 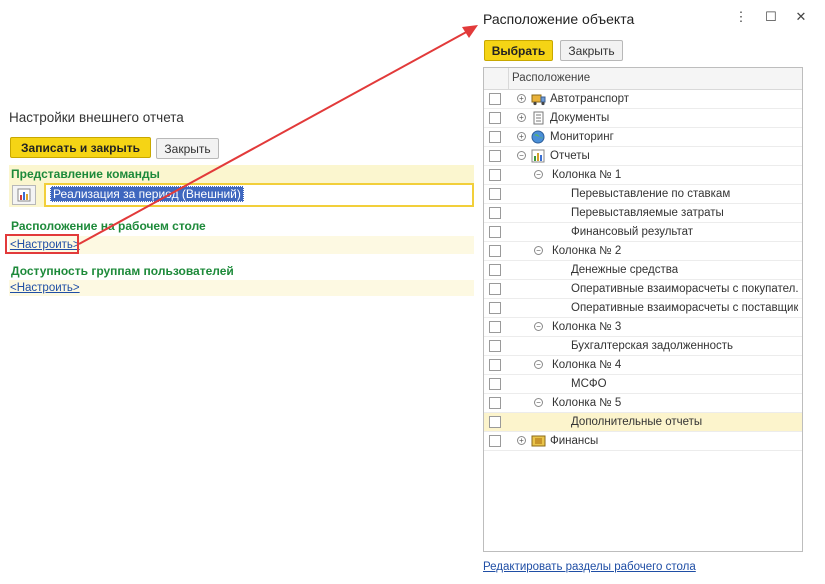 I want to click on tree-row-label: Колонка № 1, so click(x=587, y=175).